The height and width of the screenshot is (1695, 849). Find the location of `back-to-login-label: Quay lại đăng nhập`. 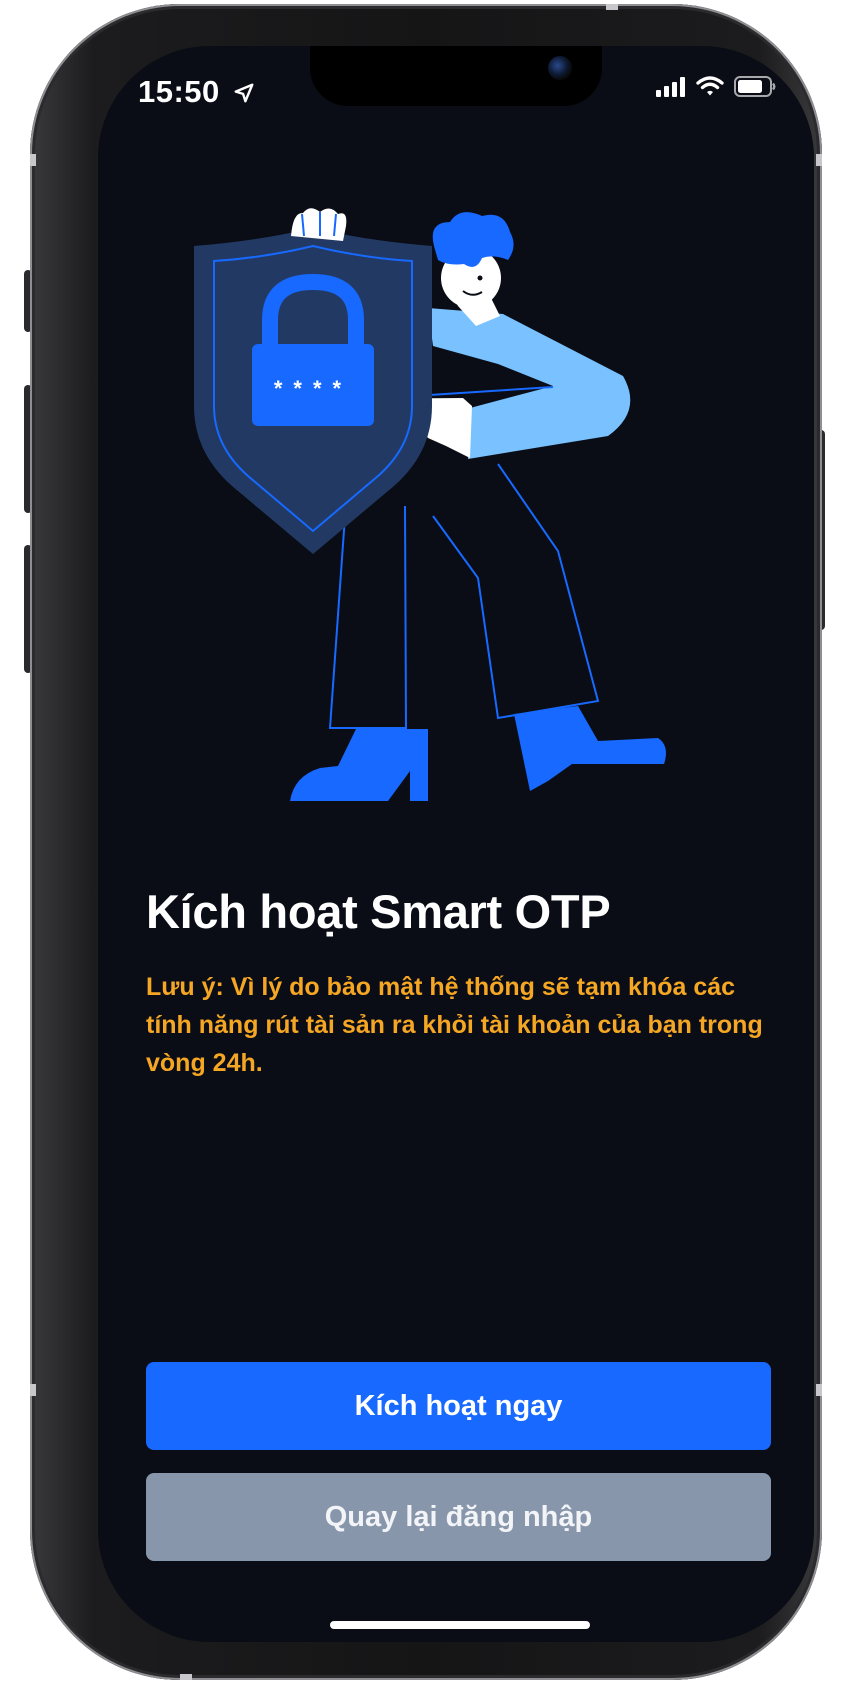

back-to-login-label: Quay lại đăng nhập is located at coordinates (458, 1516).